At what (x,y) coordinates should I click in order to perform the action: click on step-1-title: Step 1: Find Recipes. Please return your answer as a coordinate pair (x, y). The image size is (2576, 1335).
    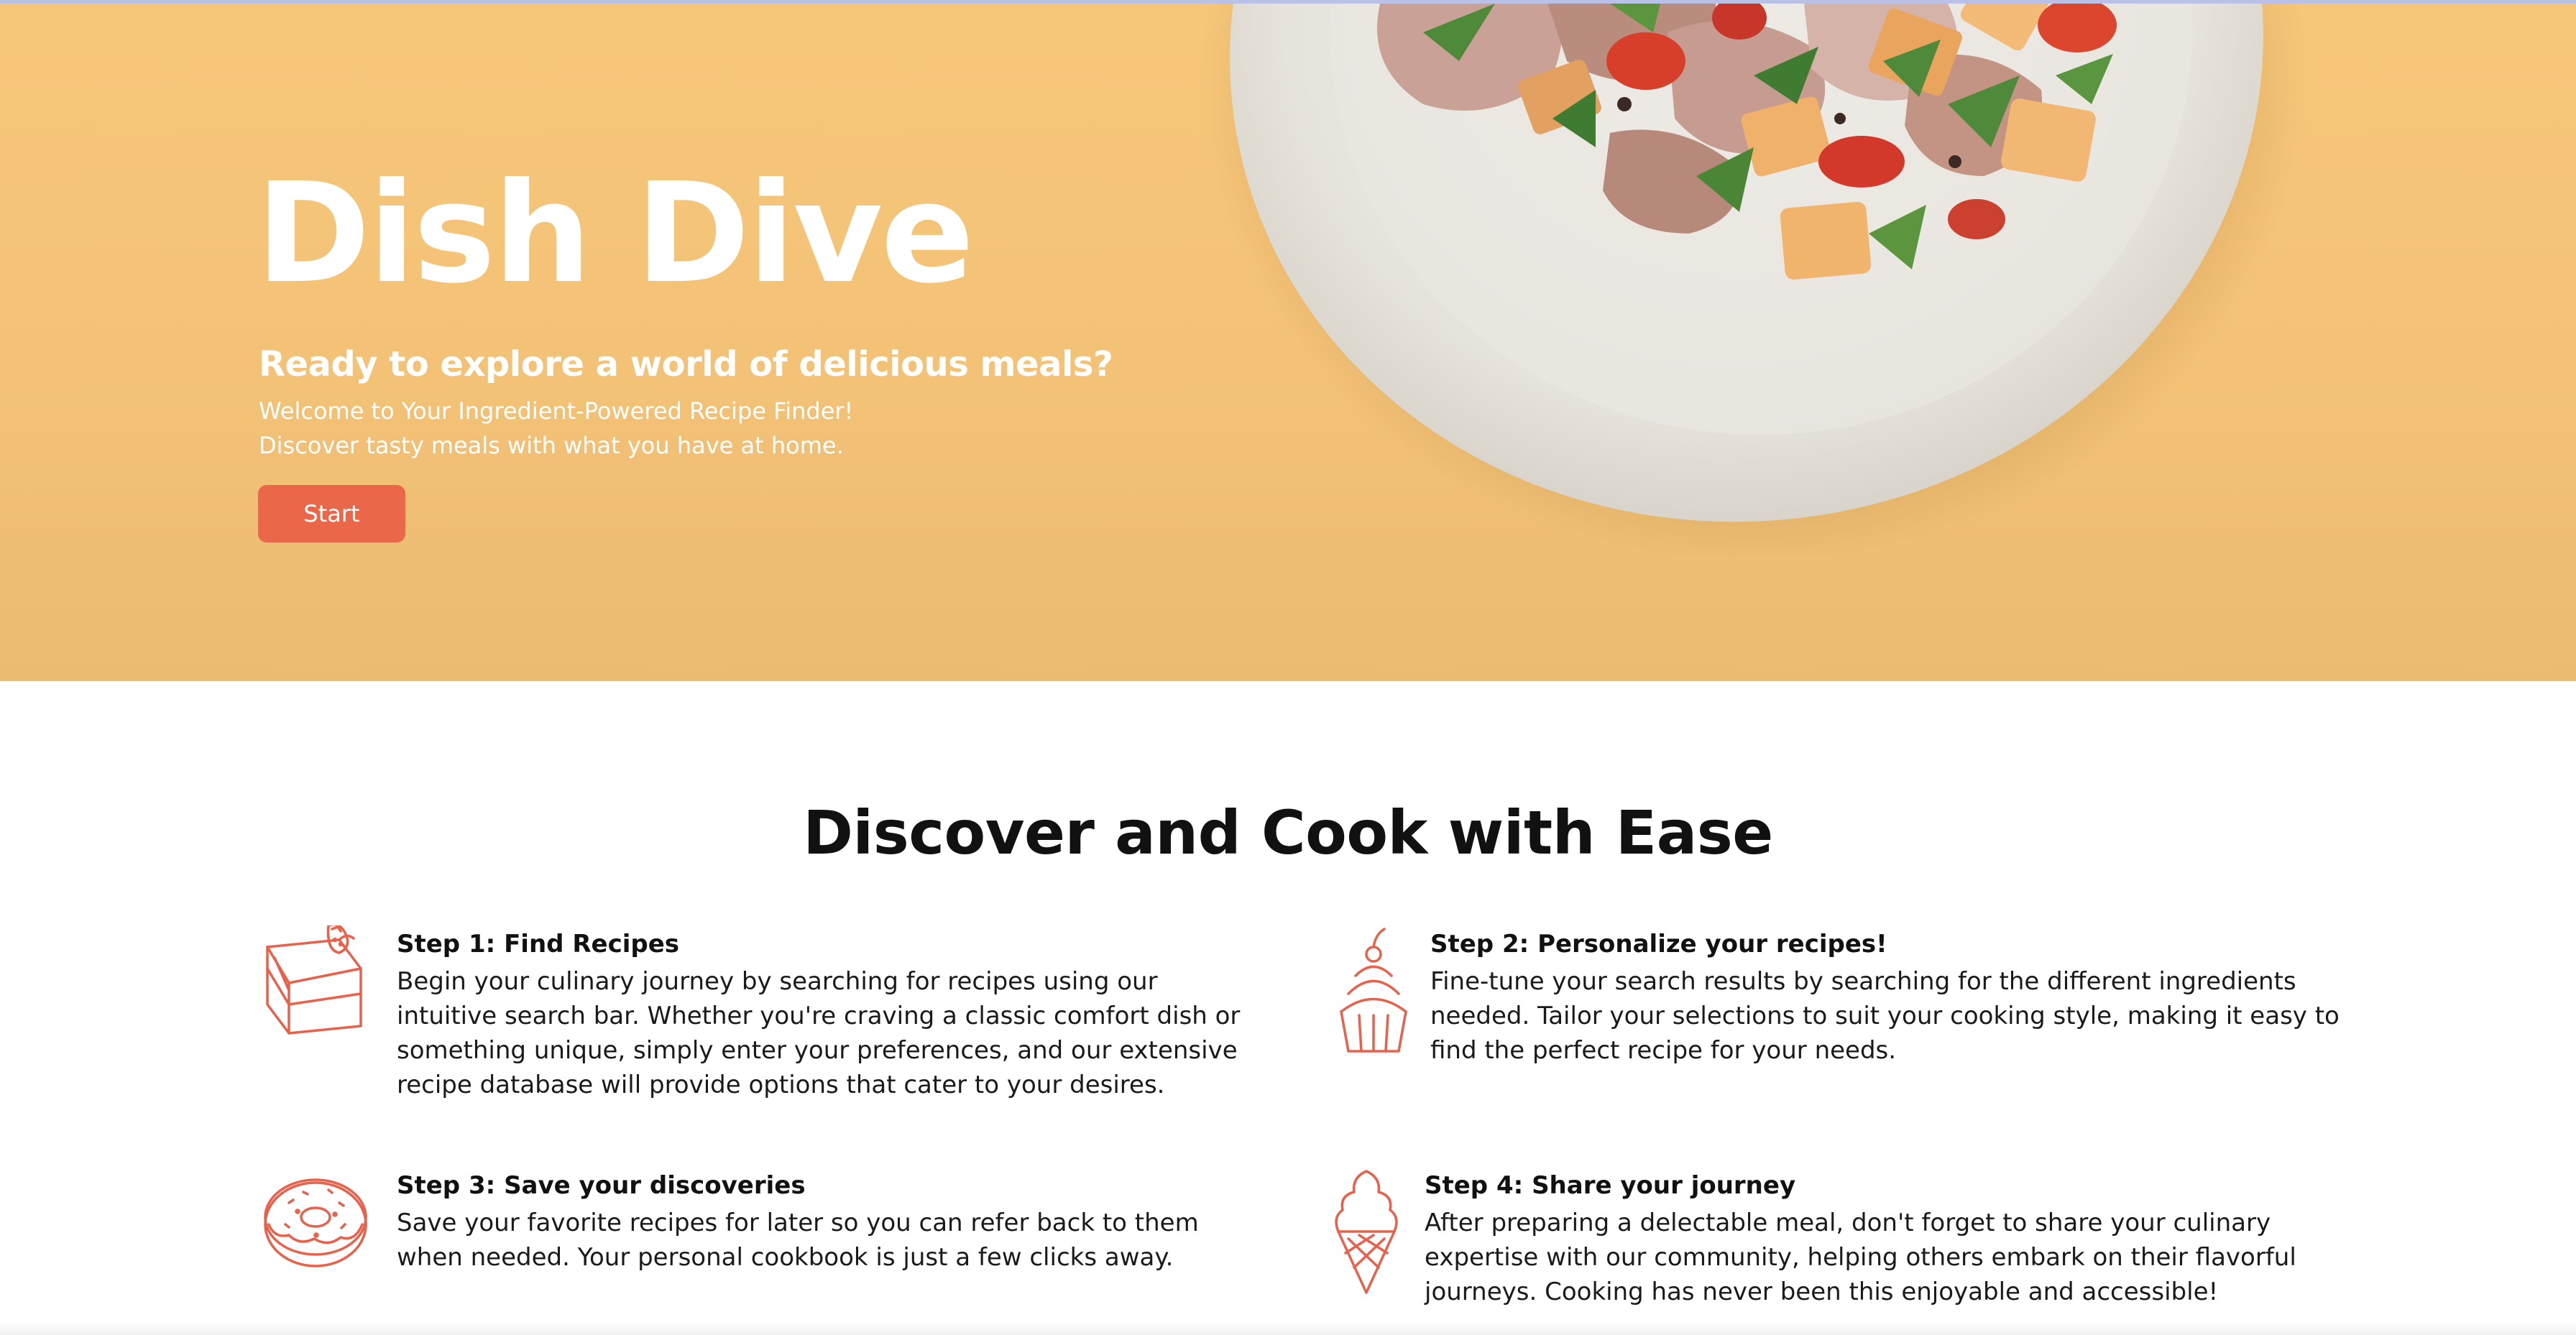
    Looking at the image, I should click on (538, 944).